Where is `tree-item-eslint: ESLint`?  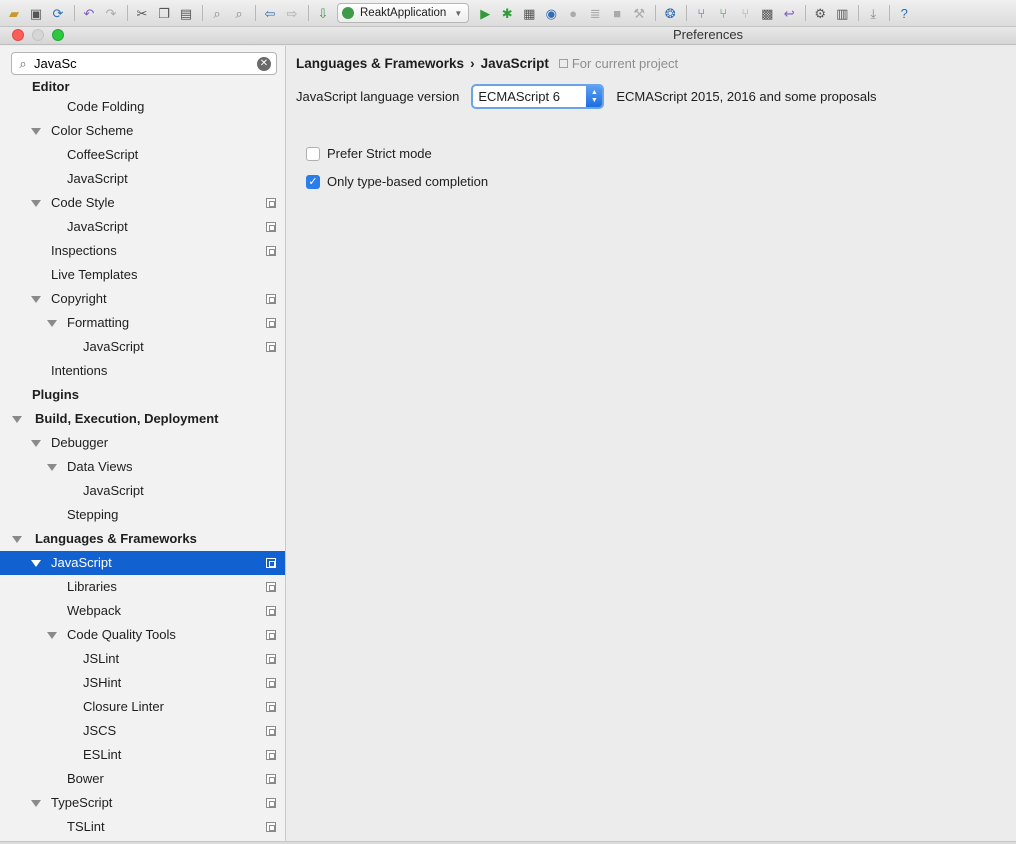 tree-item-eslint: ESLint is located at coordinates (142, 755).